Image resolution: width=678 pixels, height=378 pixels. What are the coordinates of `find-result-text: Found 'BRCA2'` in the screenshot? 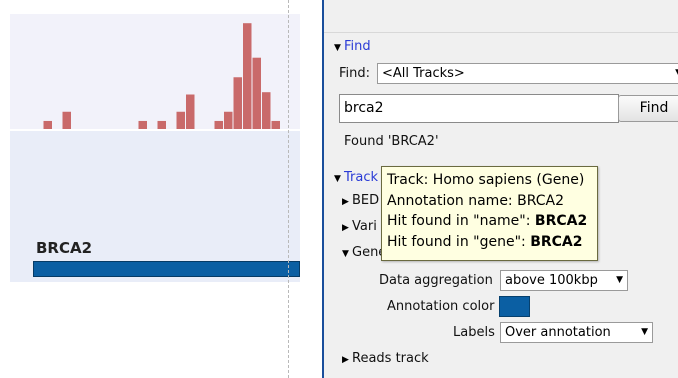 It's located at (391, 141).